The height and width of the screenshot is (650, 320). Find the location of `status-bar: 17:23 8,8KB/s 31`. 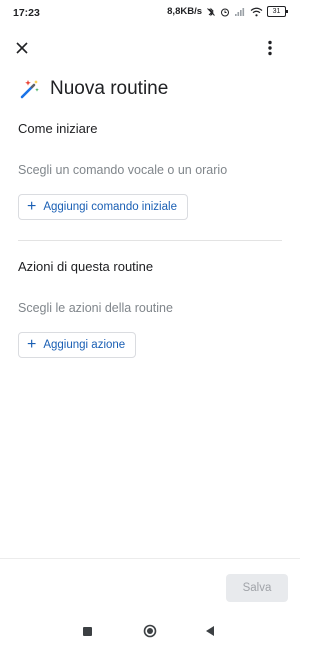

status-bar: 17:23 8,8KB/s 31 is located at coordinates (150, 14).